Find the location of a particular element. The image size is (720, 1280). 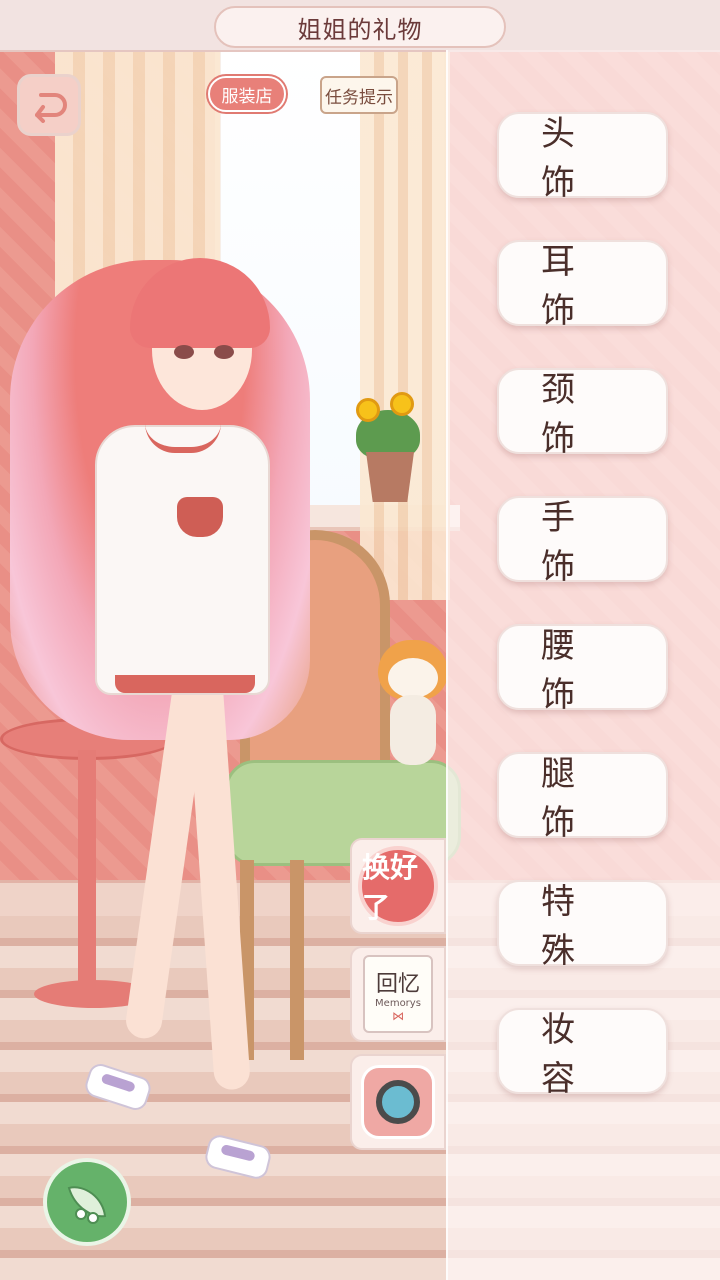

tshirt-hem is located at coordinates (185, 684).